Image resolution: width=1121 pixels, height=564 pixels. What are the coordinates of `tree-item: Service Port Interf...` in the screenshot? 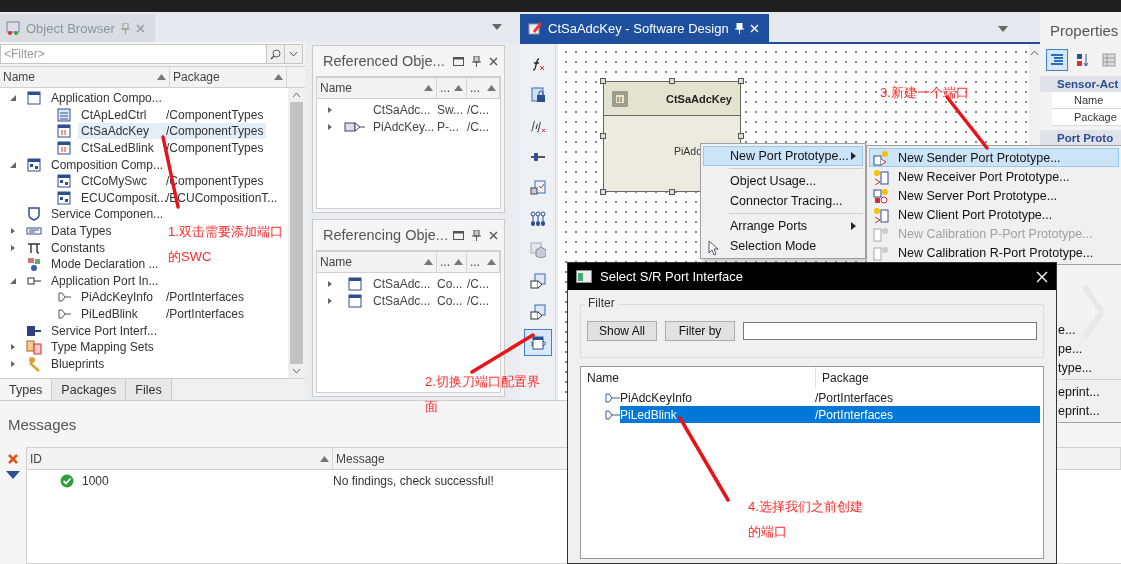 It's located at (104, 330).